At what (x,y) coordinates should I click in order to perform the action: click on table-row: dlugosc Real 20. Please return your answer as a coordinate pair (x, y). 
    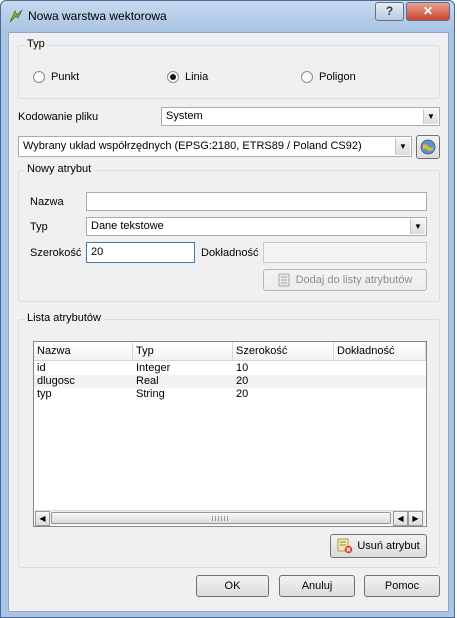
    Looking at the image, I should click on (230, 381).